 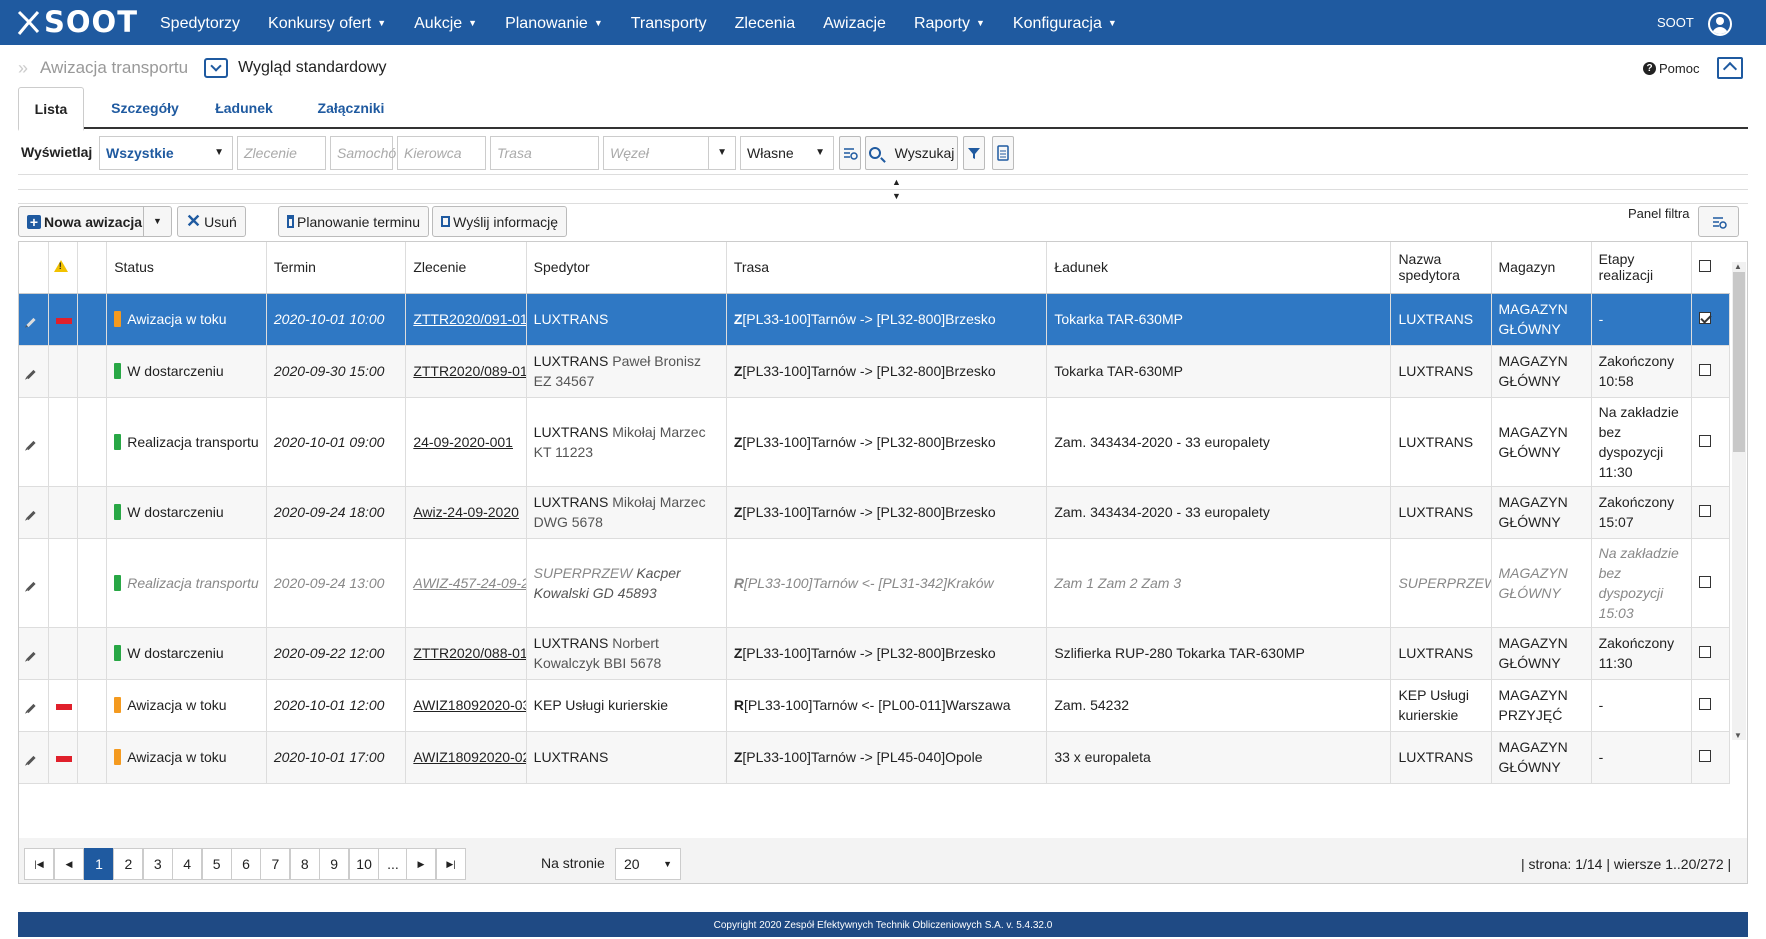 I want to click on zlecenie-link: AWIZ18092020-03, so click(x=469, y=705).